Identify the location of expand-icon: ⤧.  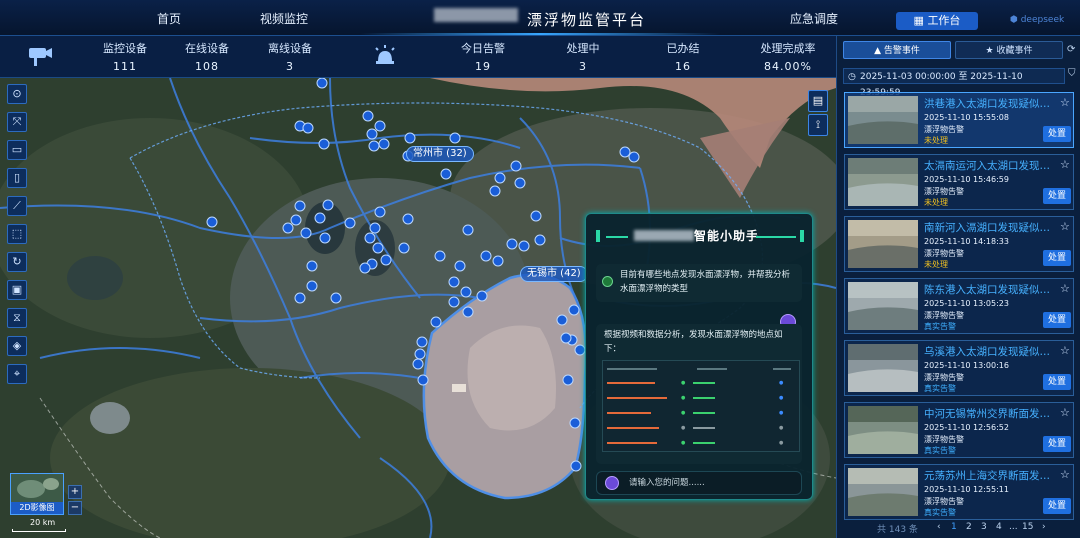
(17, 122).